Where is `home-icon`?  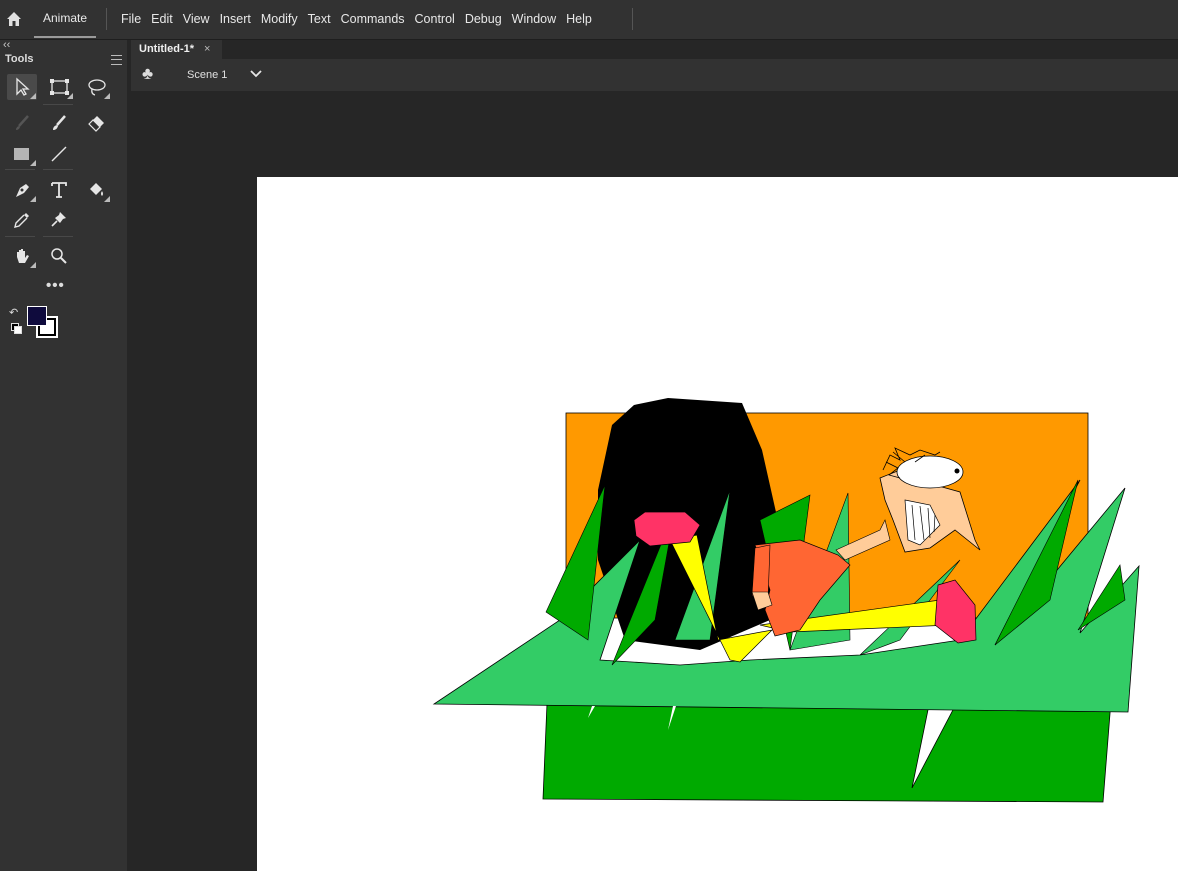 home-icon is located at coordinates (14, 19).